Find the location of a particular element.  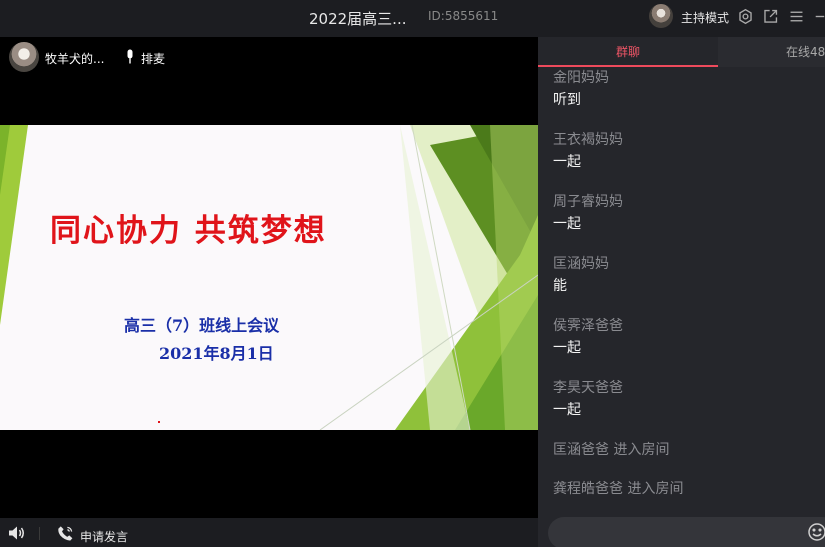

message-sender: 金阳妈妈 is located at coordinates (581, 78).